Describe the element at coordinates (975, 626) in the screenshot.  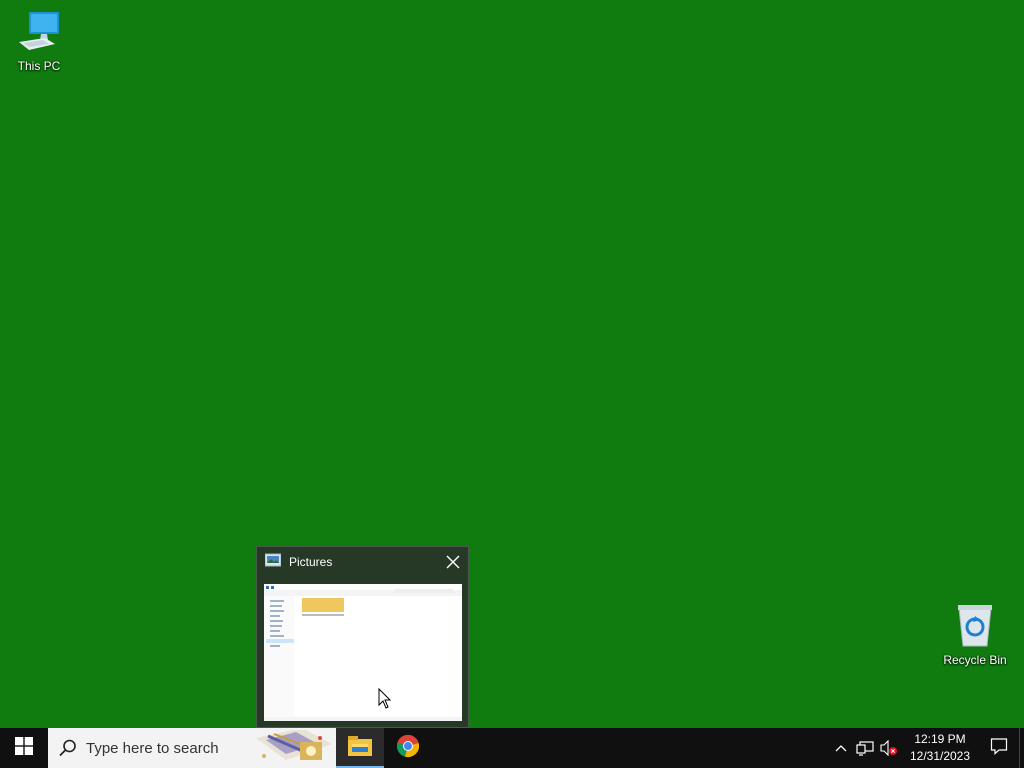
I see `recycle-bin-icon` at that location.